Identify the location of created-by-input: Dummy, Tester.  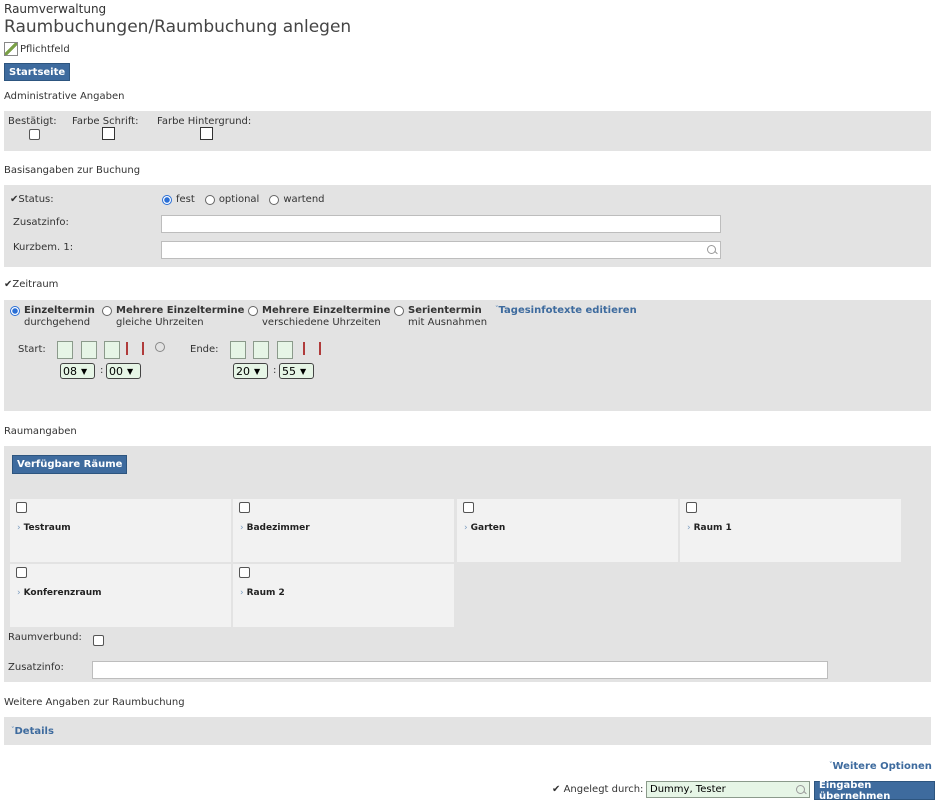
(728, 789).